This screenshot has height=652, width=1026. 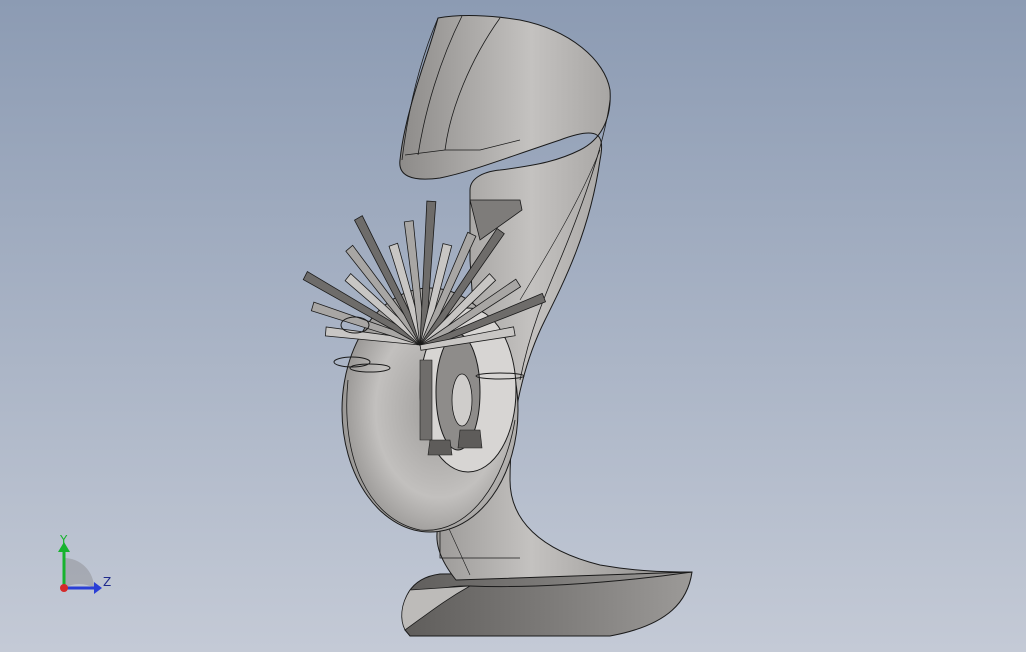 What do you see at coordinates (107, 582) in the screenshot?
I see `triad-z-label: Z` at bounding box center [107, 582].